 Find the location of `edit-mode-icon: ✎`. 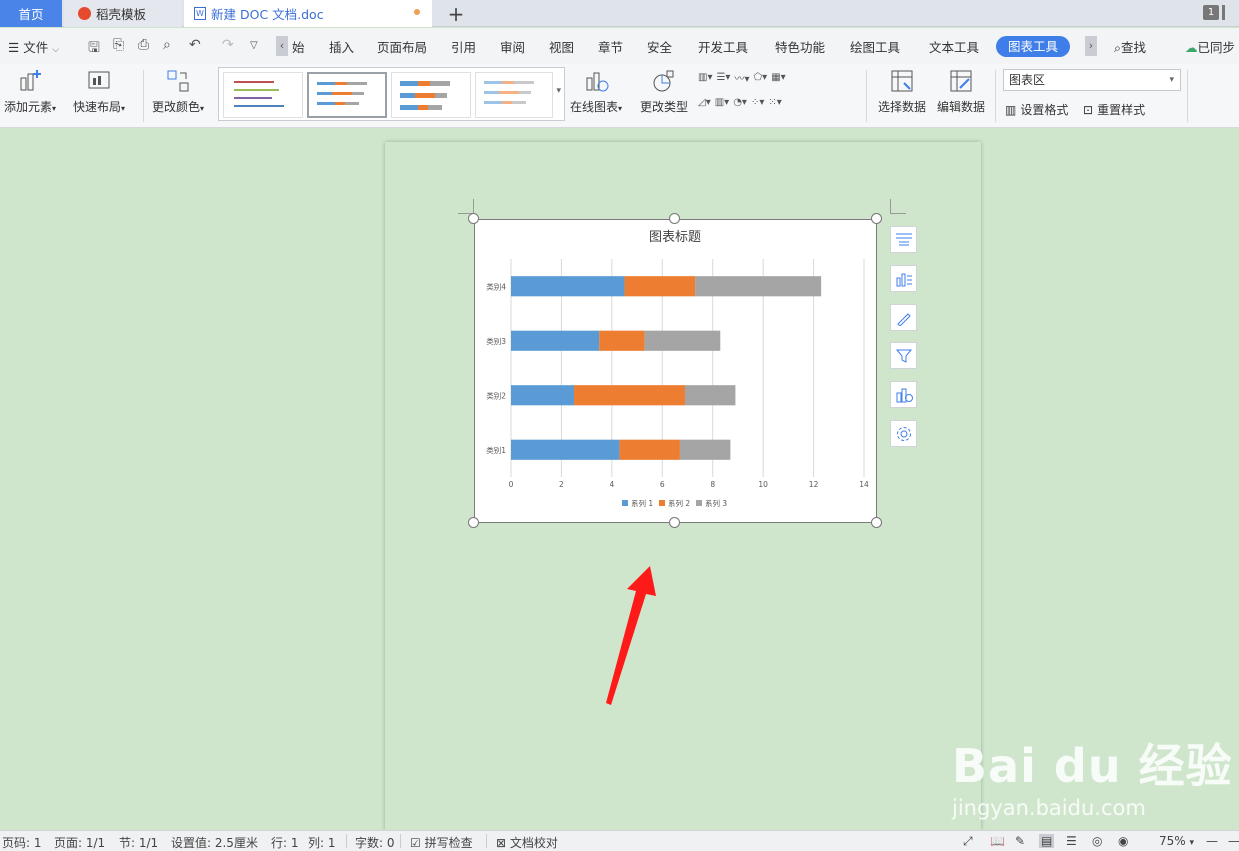

edit-mode-icon: ✎ is located at coordinates (1020, 841).